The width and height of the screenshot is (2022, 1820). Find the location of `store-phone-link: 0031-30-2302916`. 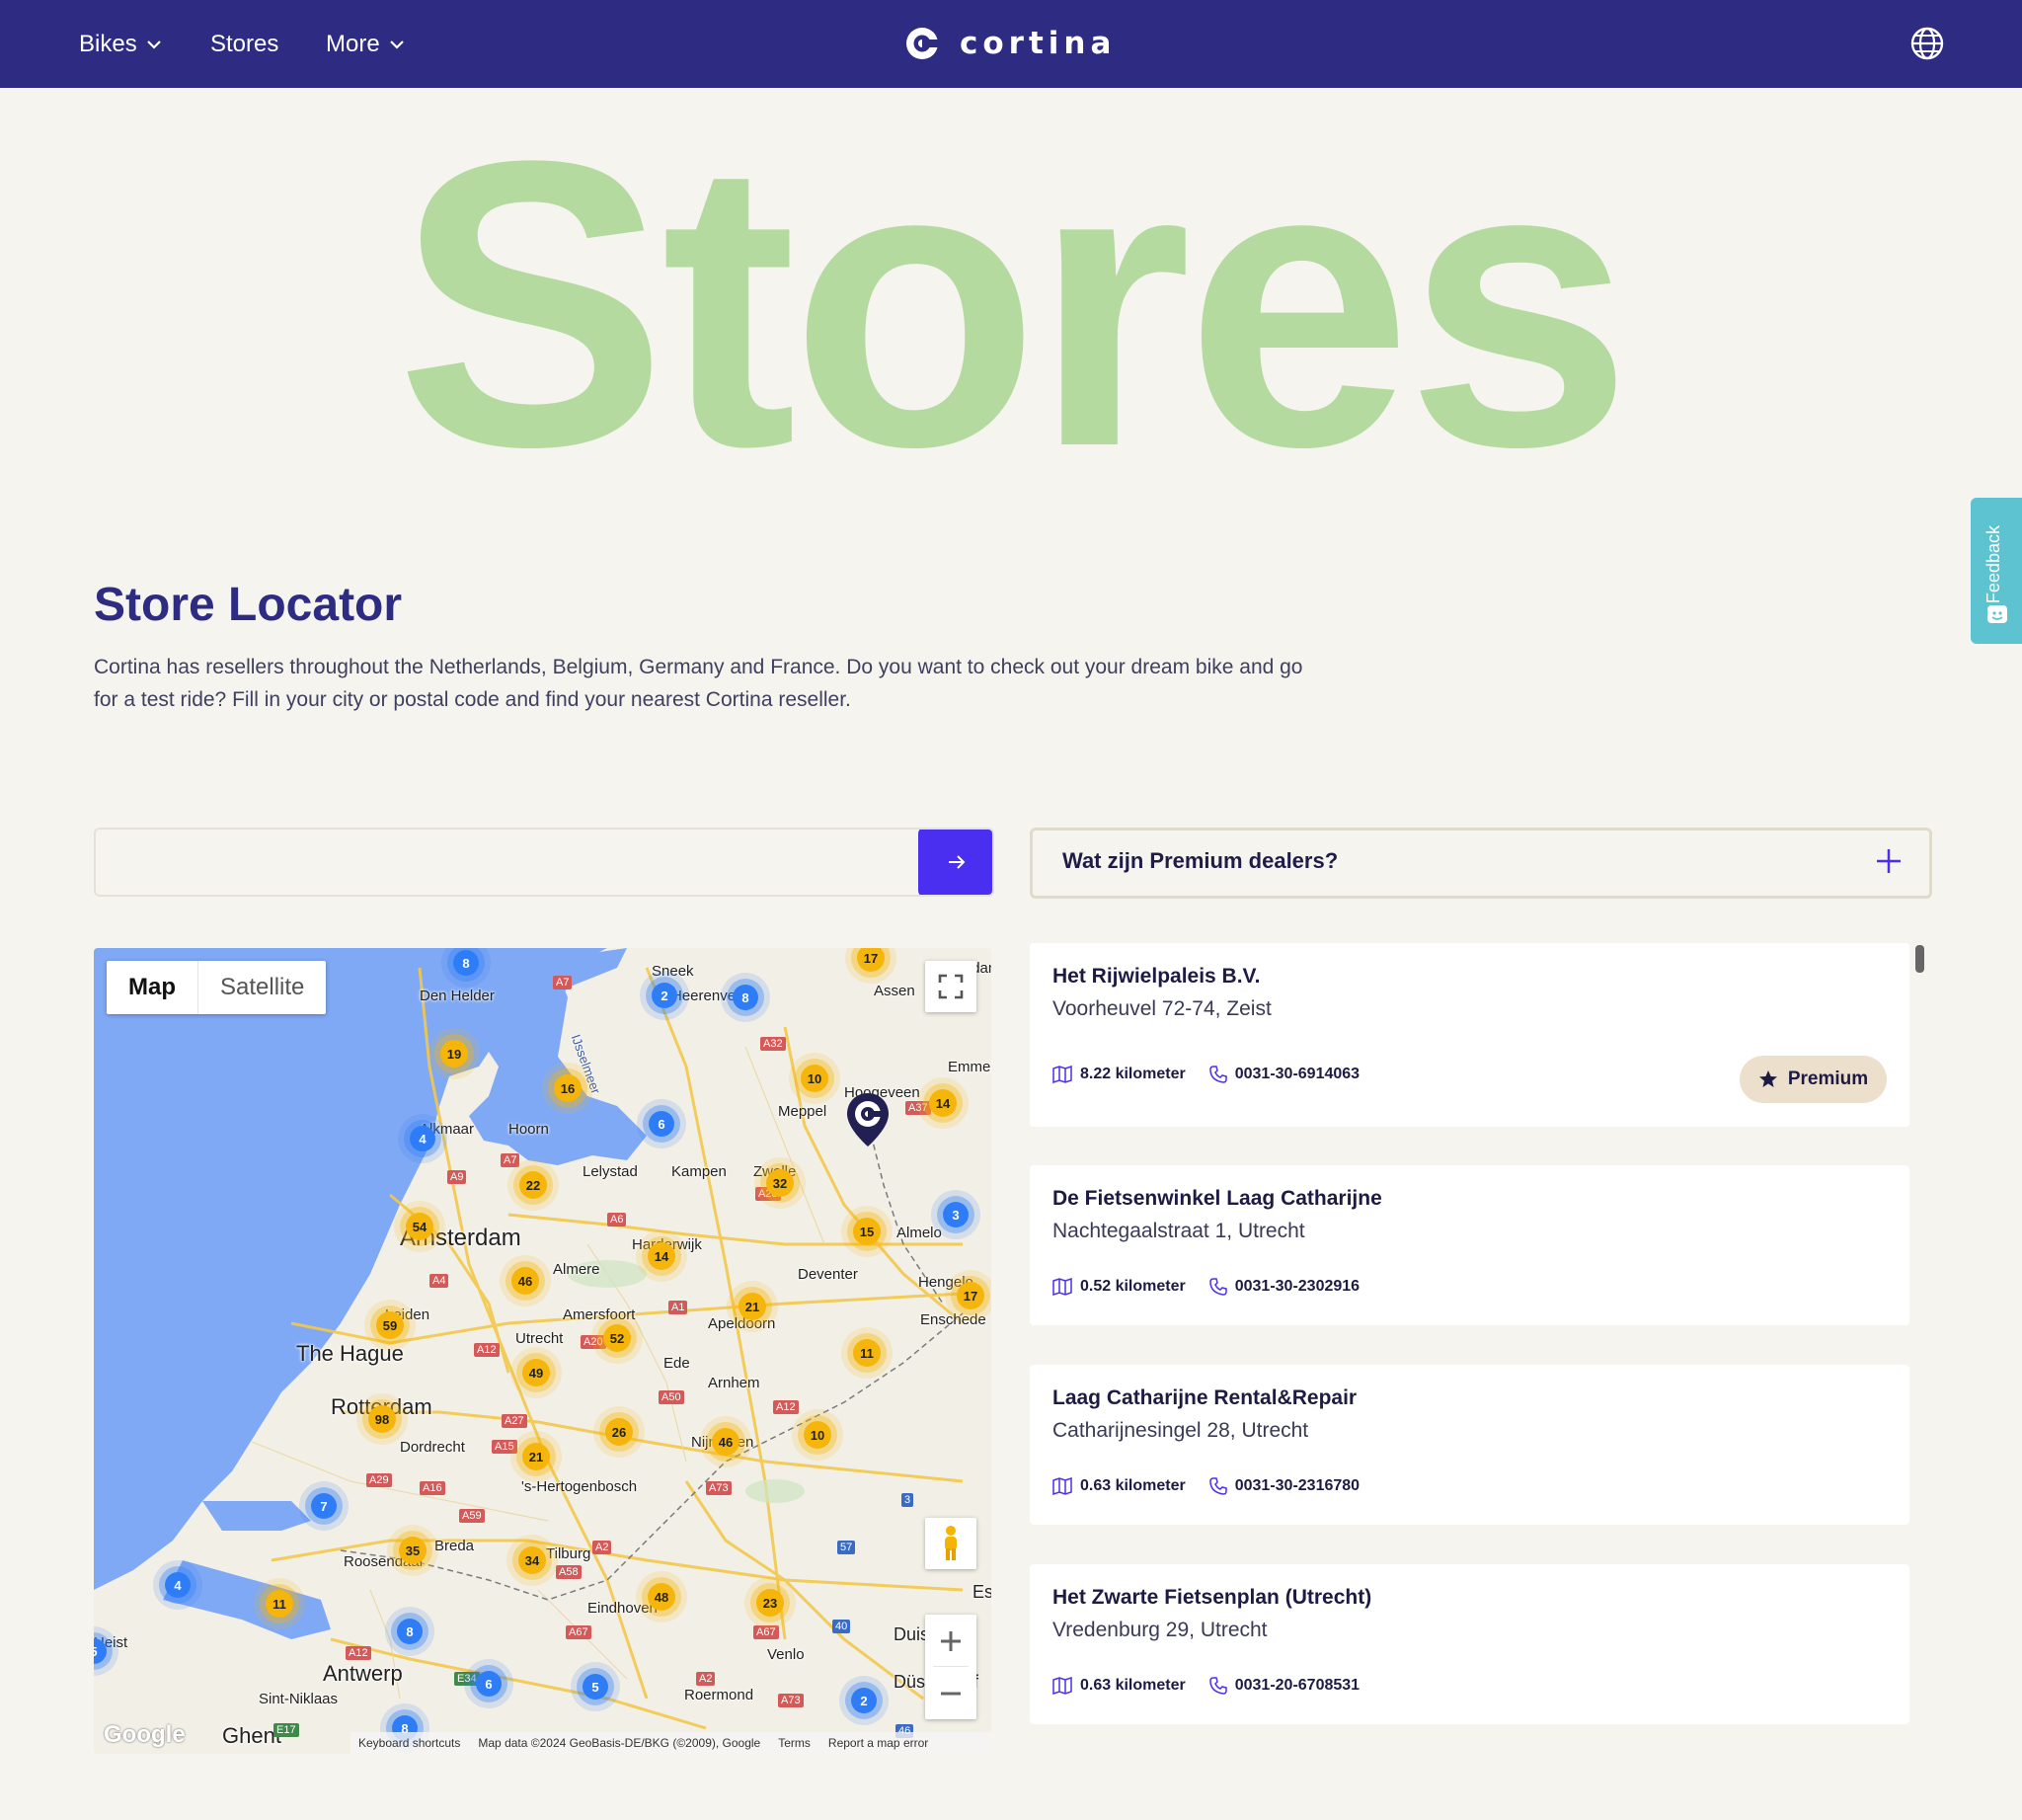

store-phone-link: 0031-30-2302916 is located at coordinates (1284, 1287).